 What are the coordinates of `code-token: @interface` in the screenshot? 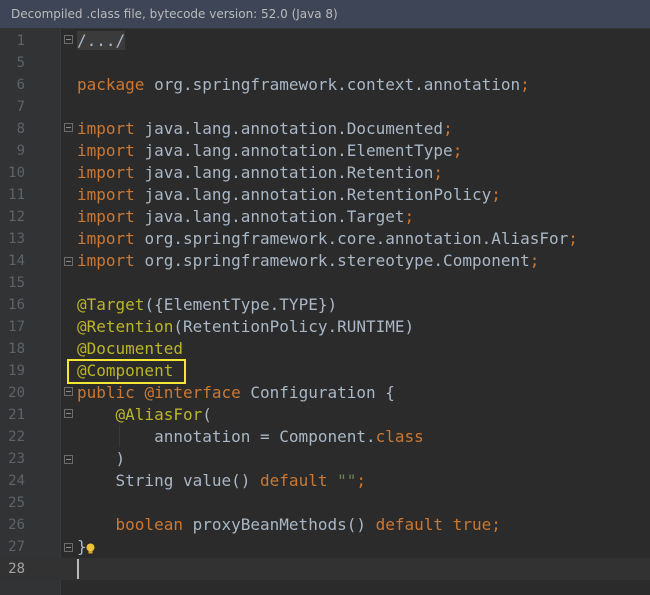 It's located at (197, 392).